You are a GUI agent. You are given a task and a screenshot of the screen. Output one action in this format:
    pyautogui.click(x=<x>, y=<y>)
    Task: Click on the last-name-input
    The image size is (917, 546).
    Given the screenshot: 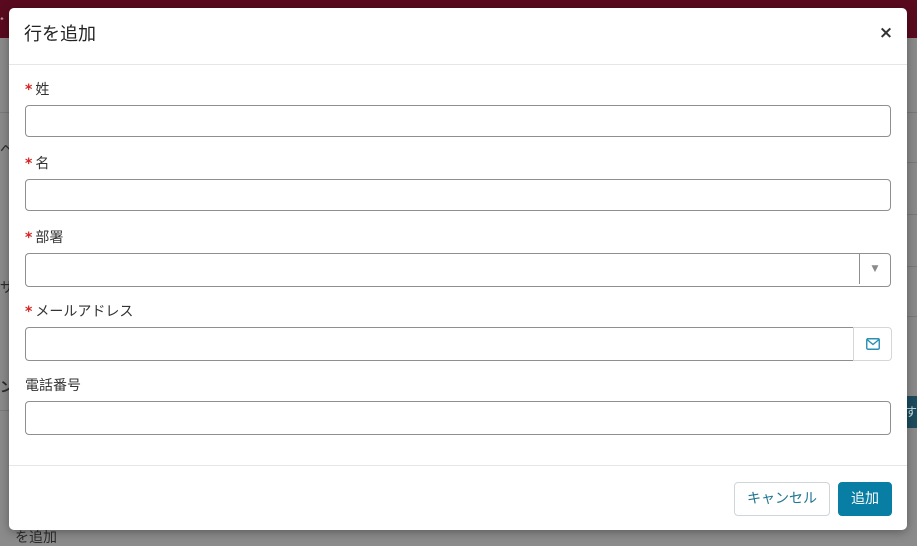 What is the action you would take?
    pyautogui.click(x=458, y=121)
    